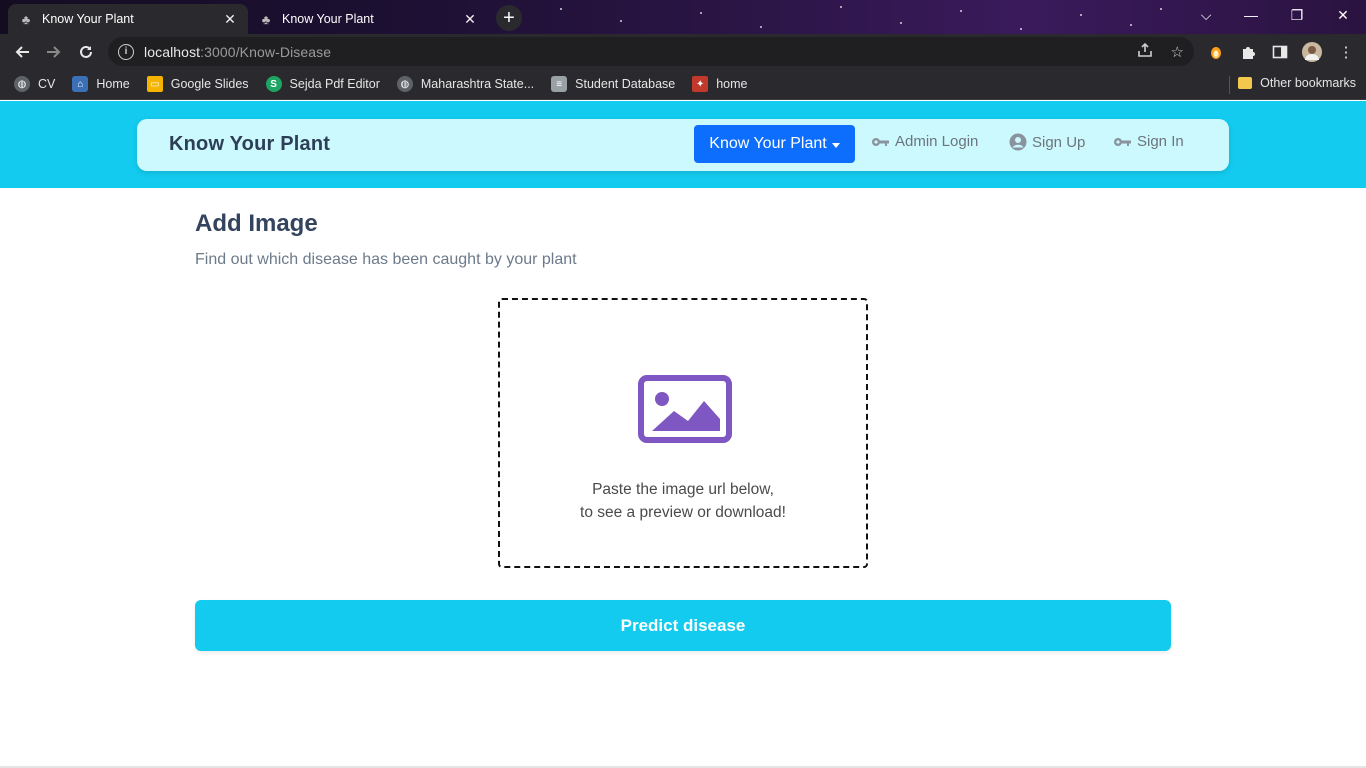 The width and height of the screenshot is (1366, 768). Describe the element at coordinates (1177, 52) in the screenshot. I see `bookmark-star-icon: ☆` at that location.